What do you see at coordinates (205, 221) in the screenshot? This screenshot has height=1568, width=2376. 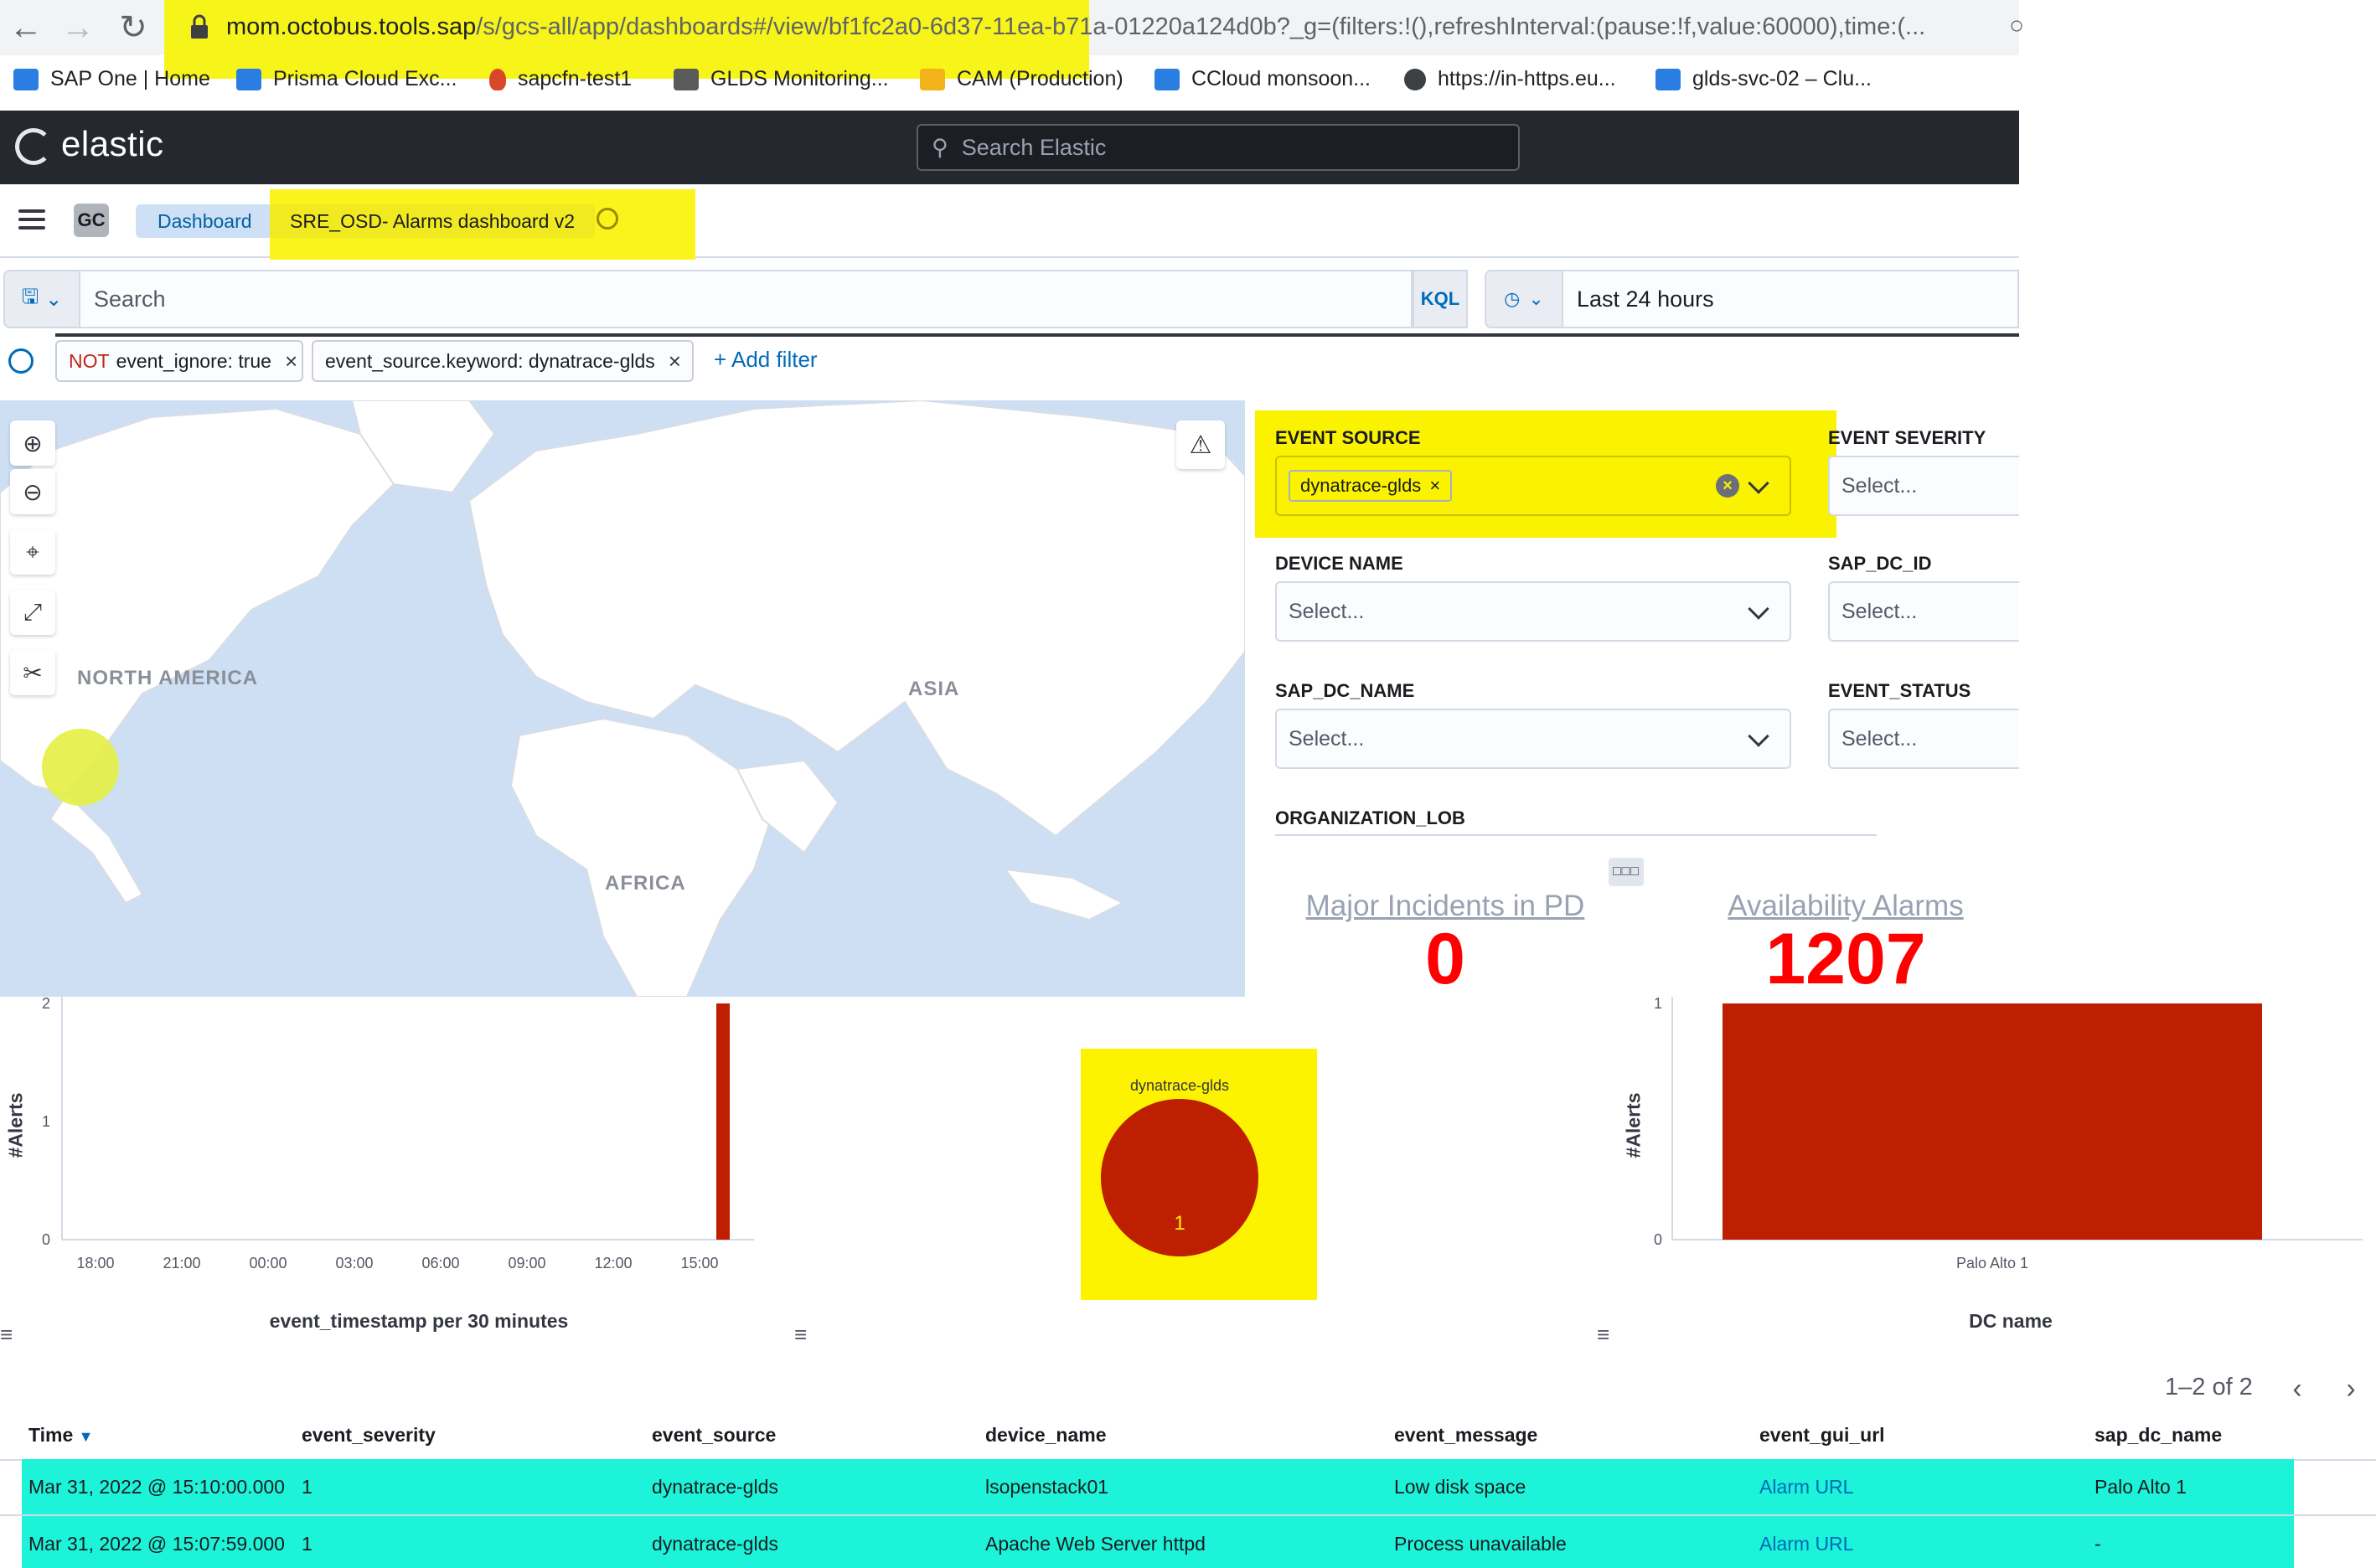 I see `breadcrumb-dashboard: Dashboard` at bounding box center [205, 221].